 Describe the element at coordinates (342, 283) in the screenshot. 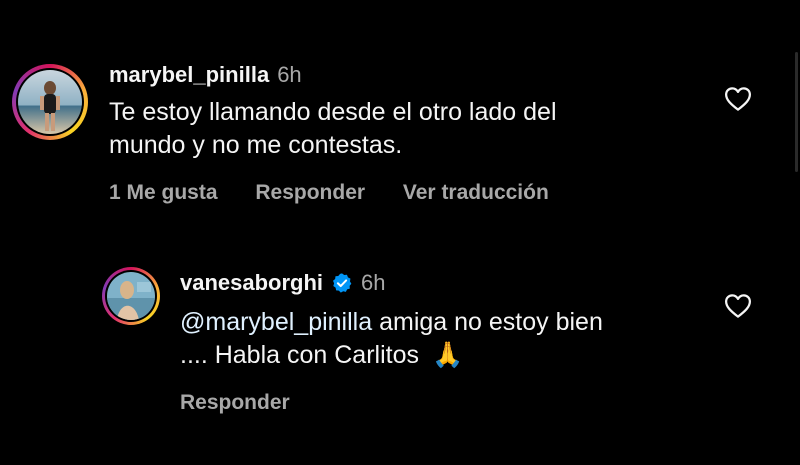

I see `verified-badge-icon` at that location.